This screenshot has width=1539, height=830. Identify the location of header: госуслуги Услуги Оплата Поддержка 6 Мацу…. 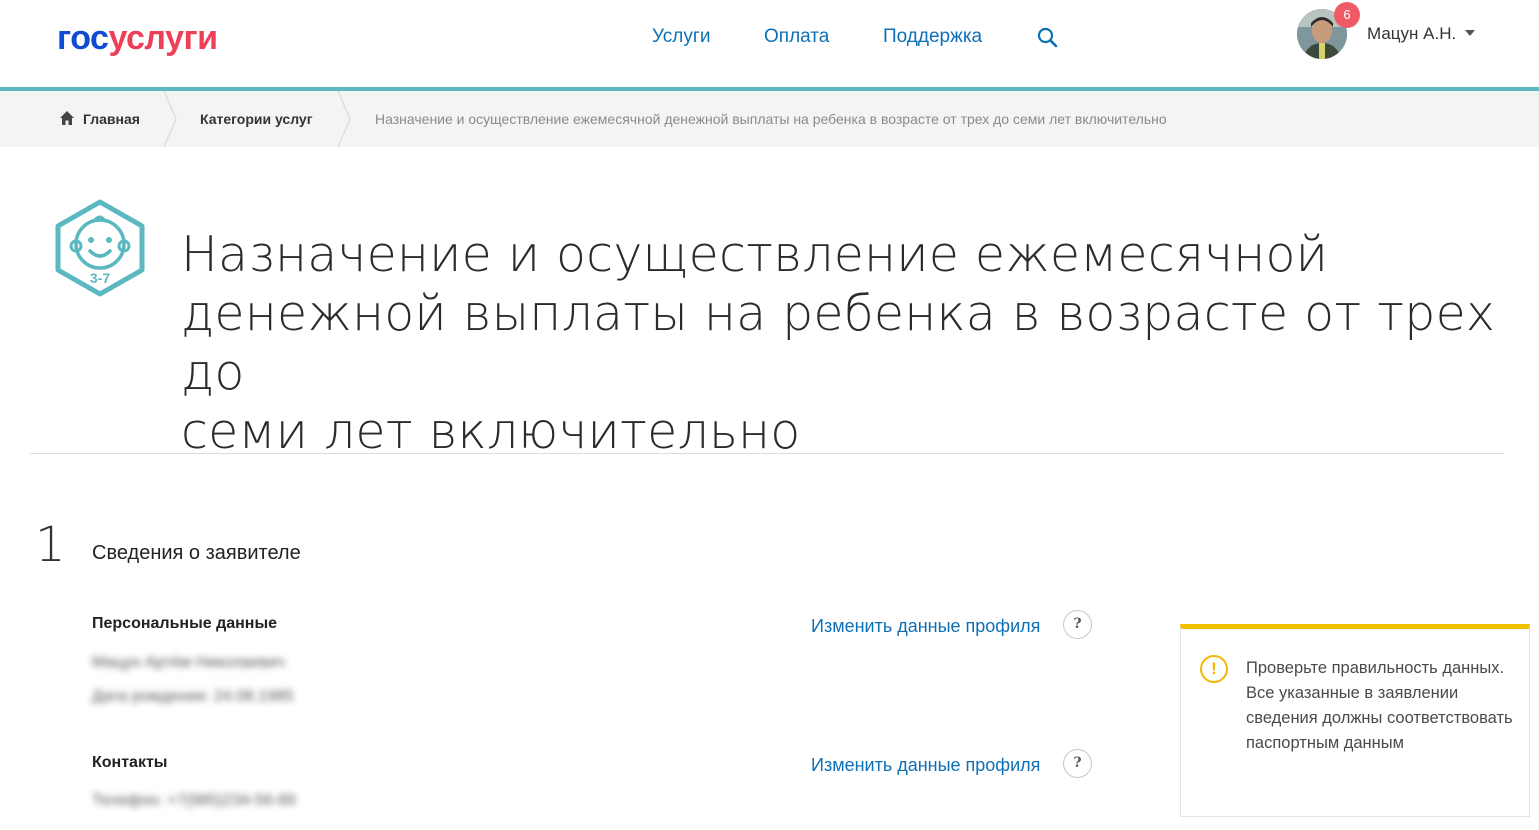
(769, 43).